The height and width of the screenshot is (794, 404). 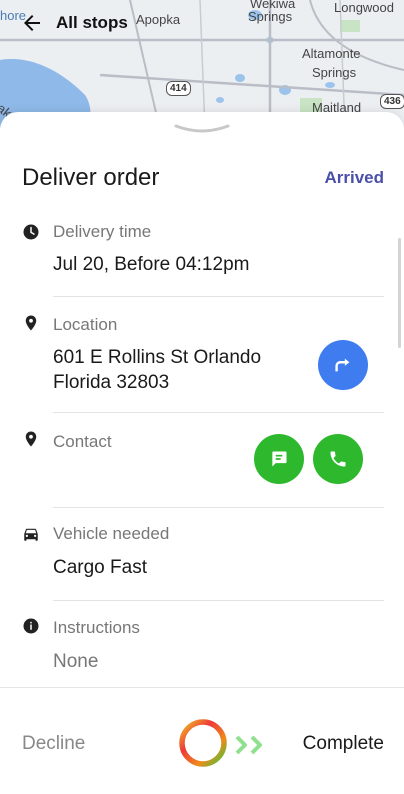 I want to click on back-label: All stops, so click(x=92, y=23).